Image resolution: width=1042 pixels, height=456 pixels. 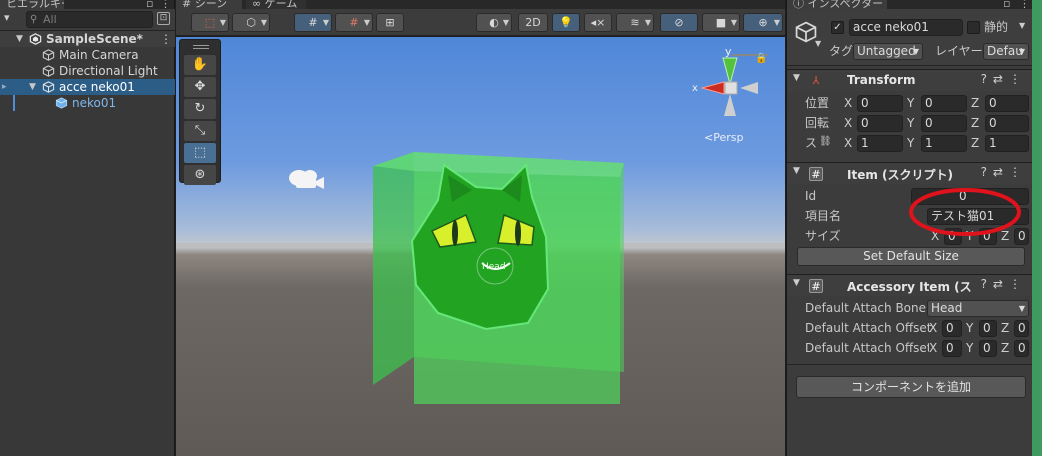 I want to click on transform-title: Transform, so click(x=881, y=80).